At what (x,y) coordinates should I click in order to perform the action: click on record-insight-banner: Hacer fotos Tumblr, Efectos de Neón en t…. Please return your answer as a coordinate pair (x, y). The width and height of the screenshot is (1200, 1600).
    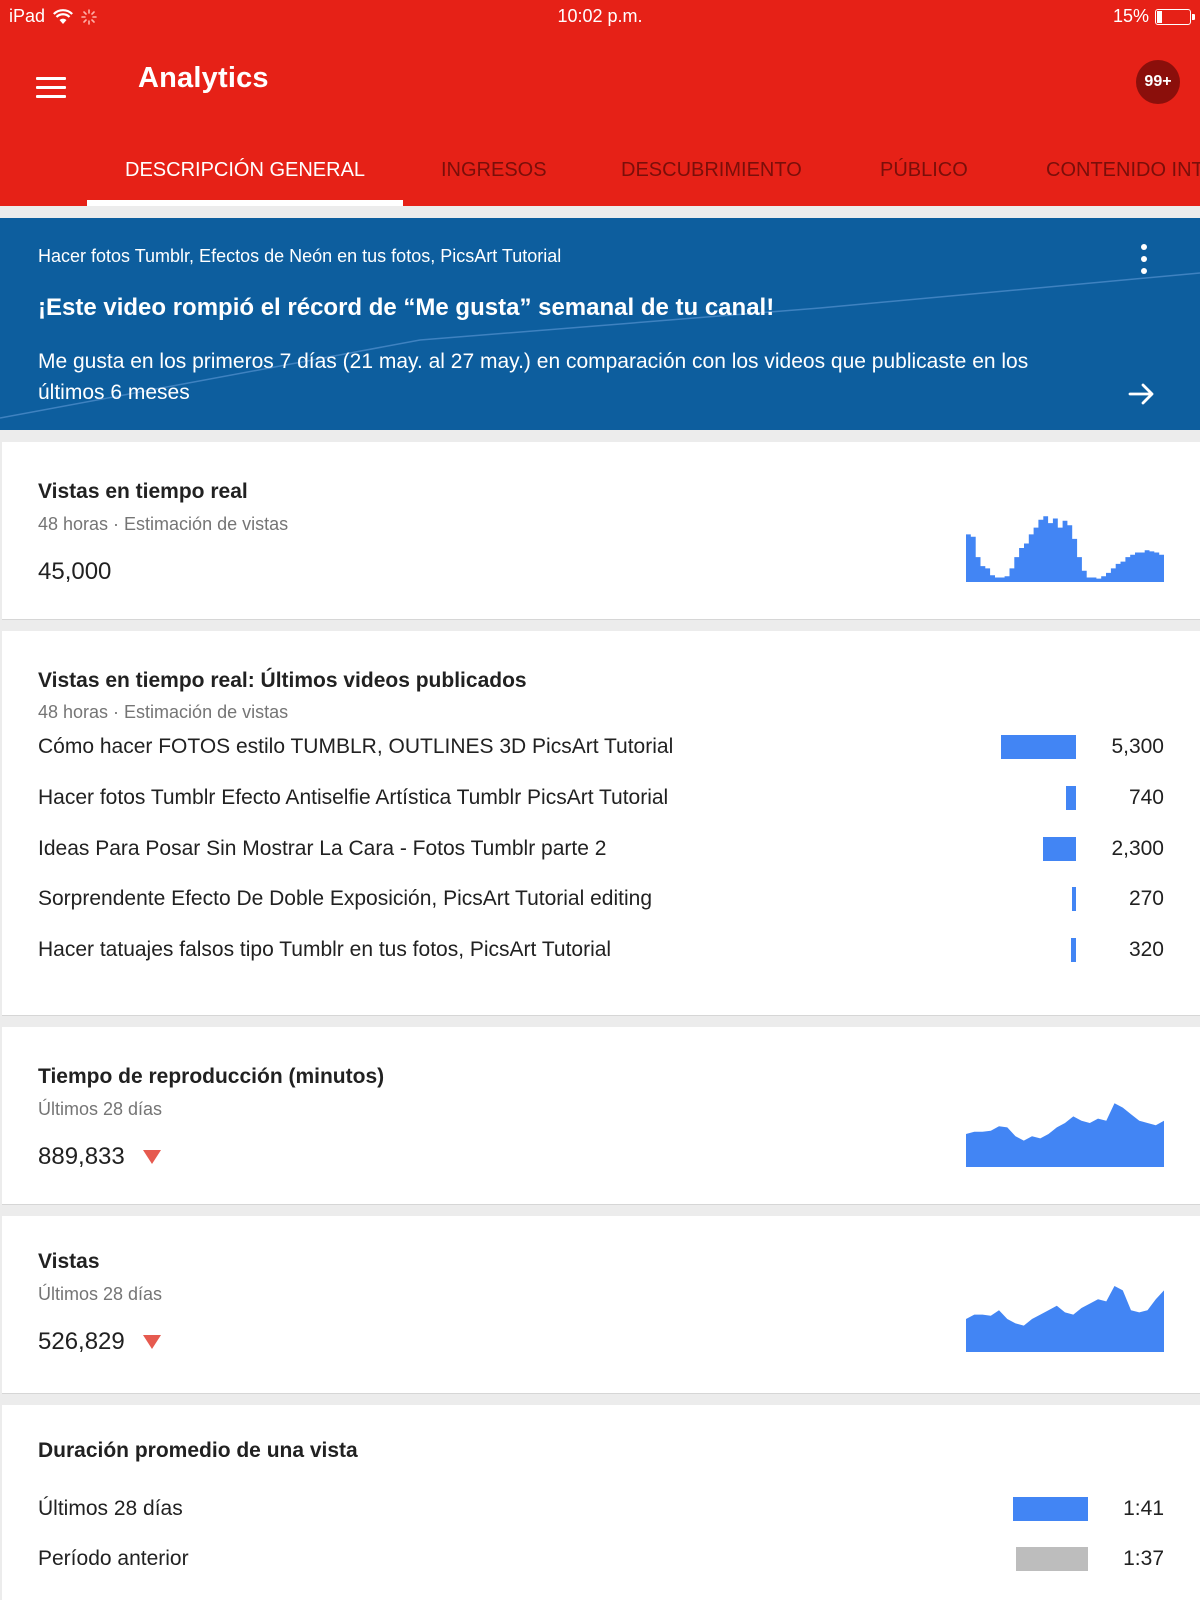
    Looking at the image, I should click on (600, 324).